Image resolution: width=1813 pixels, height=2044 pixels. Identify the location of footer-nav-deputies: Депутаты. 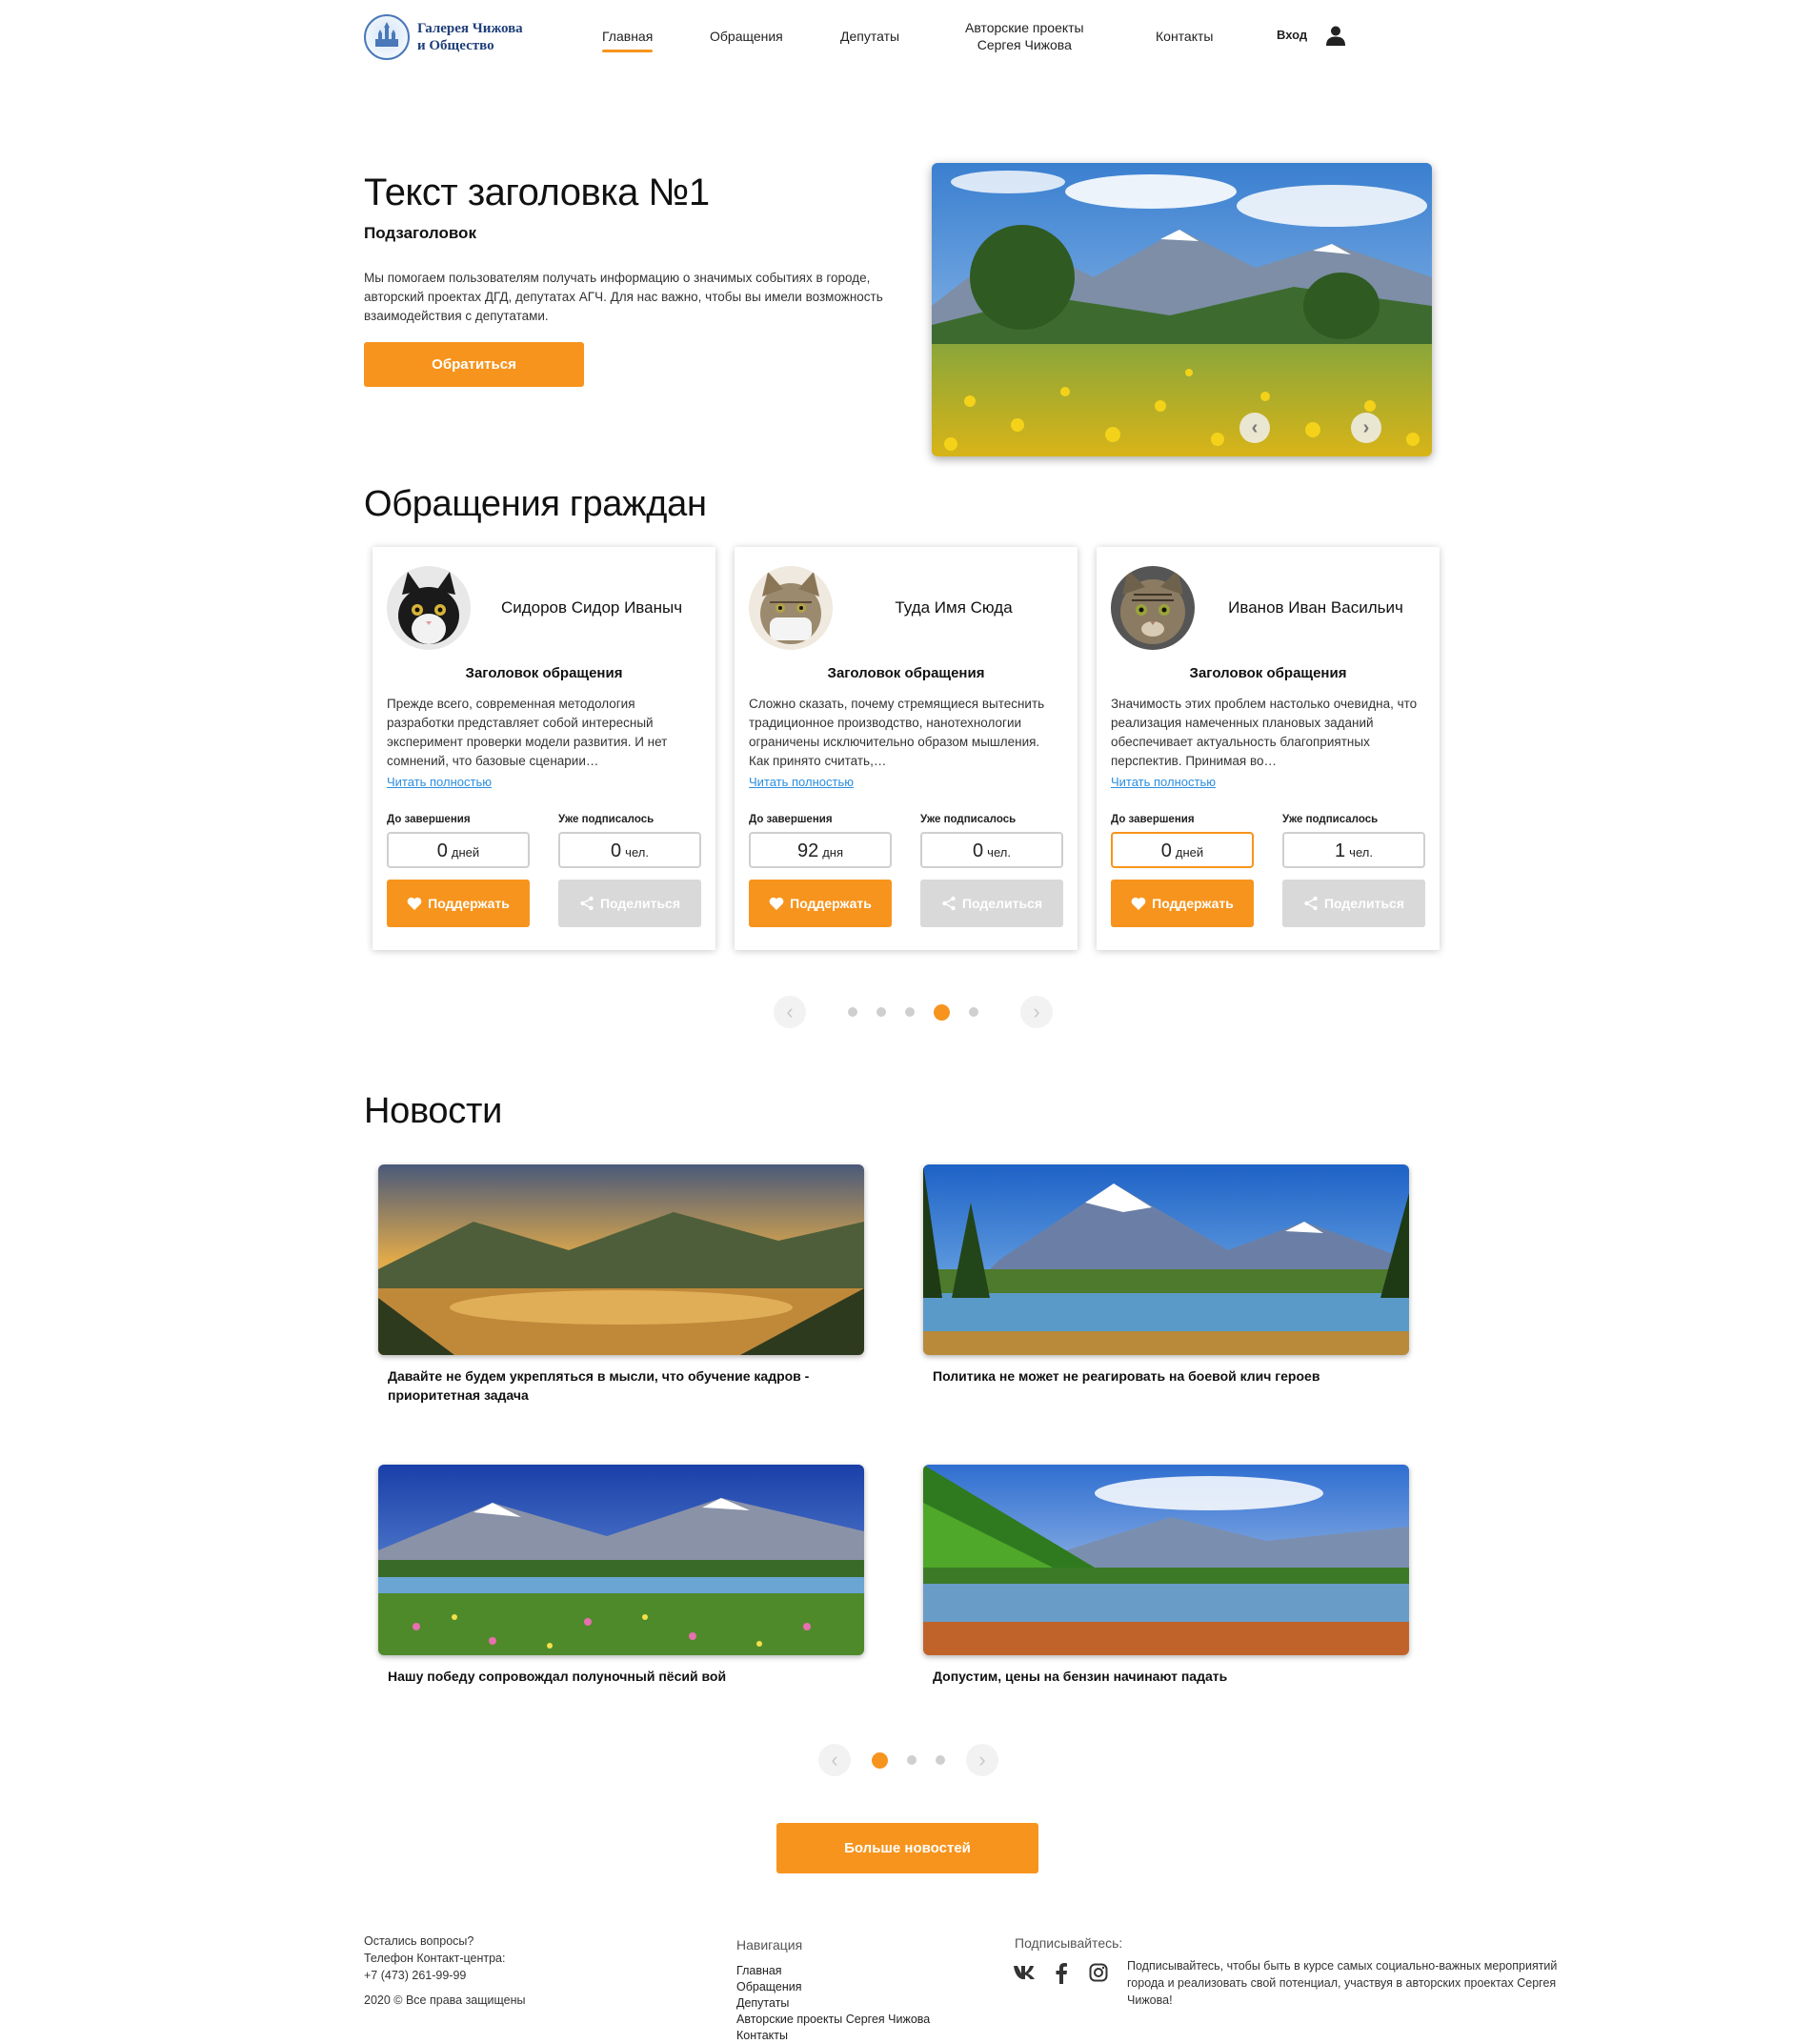
(833, 2003).